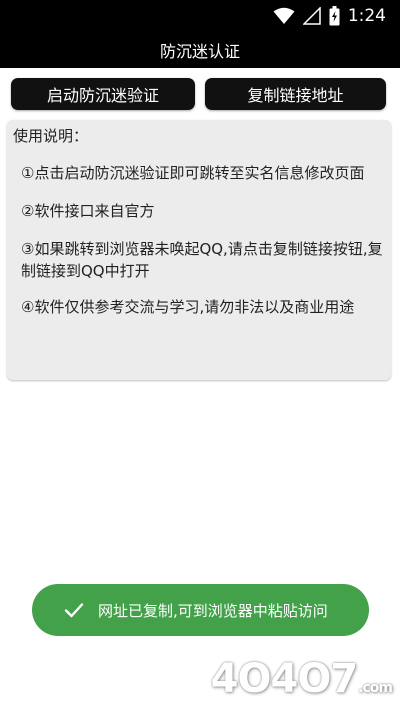 This screenshot has height=710, width=400. Describe the element at coordinates (193, 173) in the screenshot. I see `instruction-item: ①点击启动防沉迷验证即可跳转至实名信息修改页面` at that location.